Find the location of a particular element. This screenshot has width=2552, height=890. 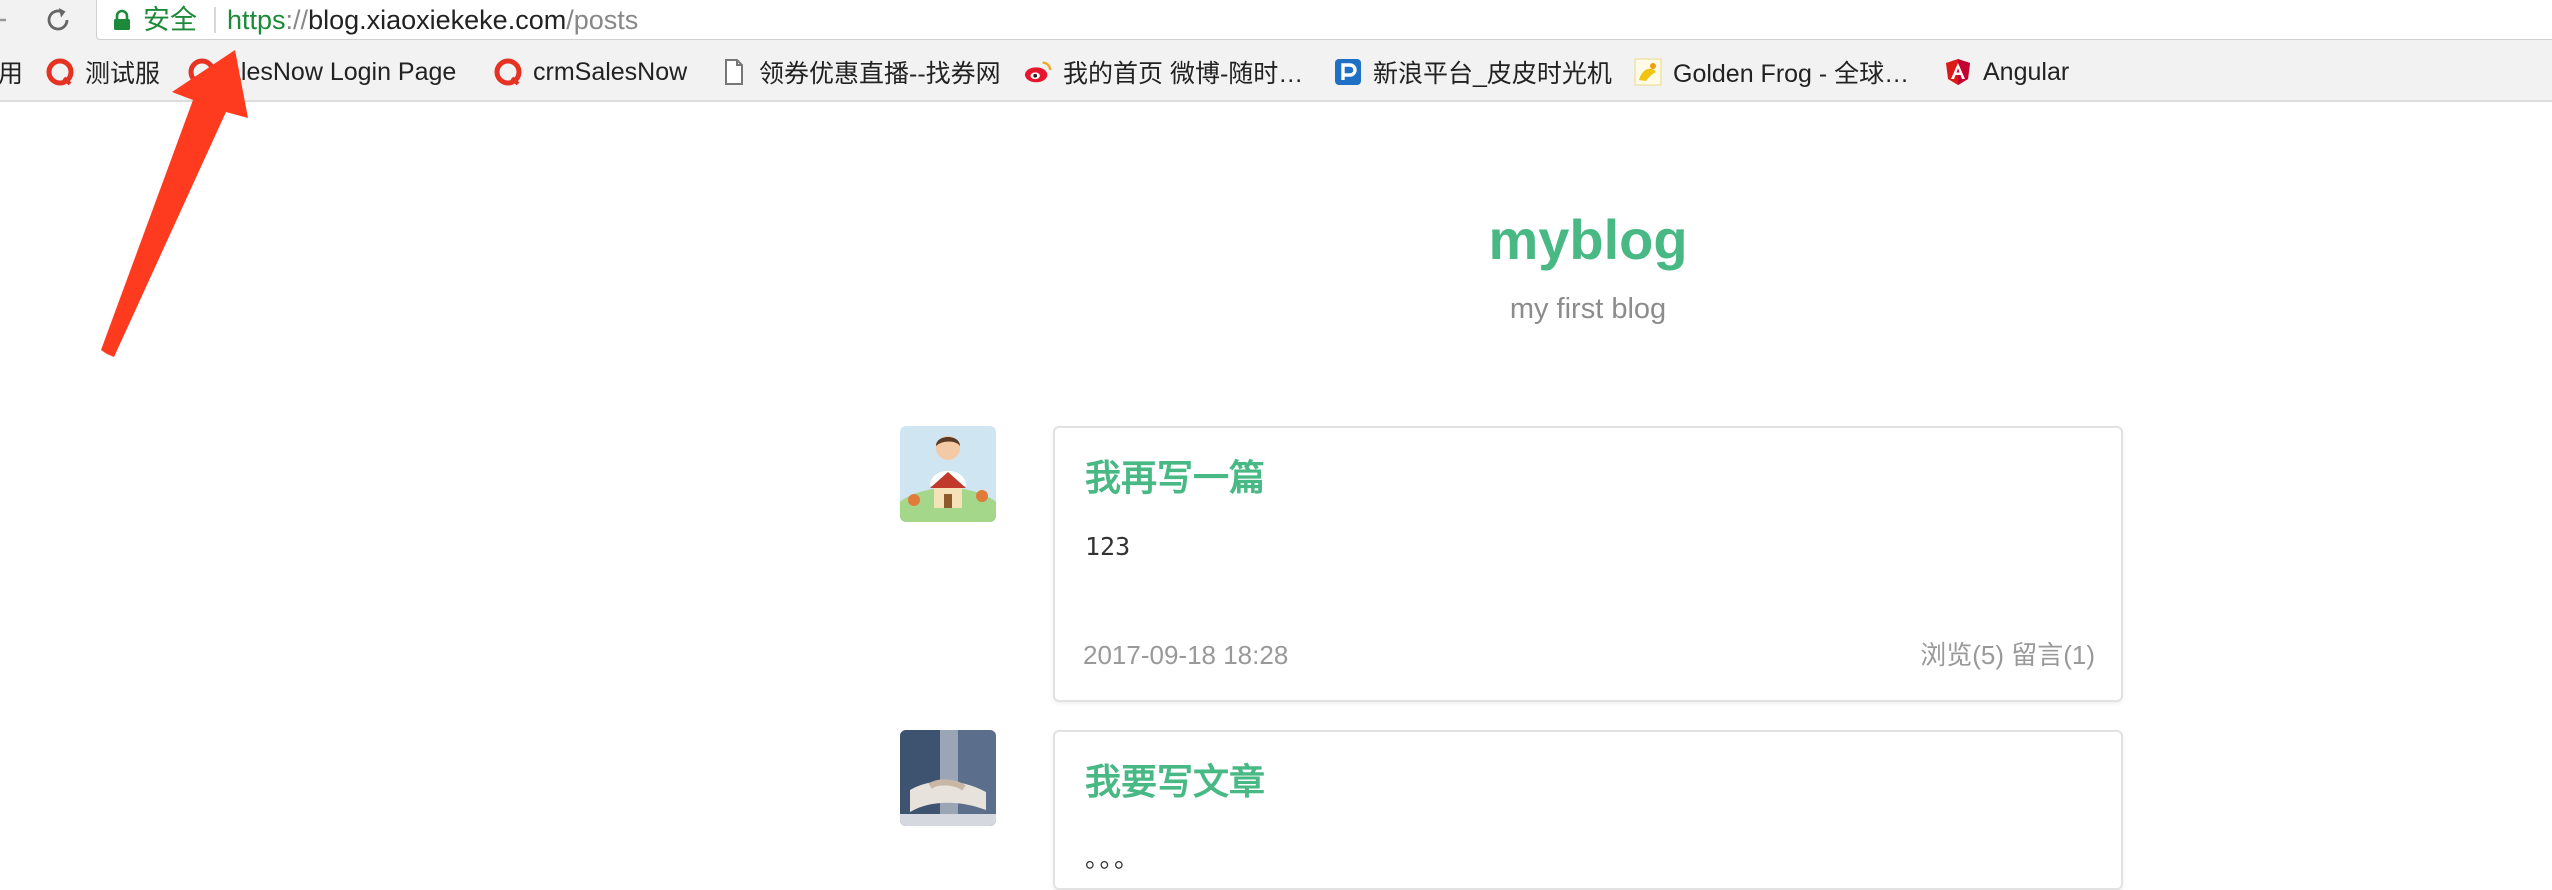

bookmark-apps: 用 is located at coordinates (11, 72).